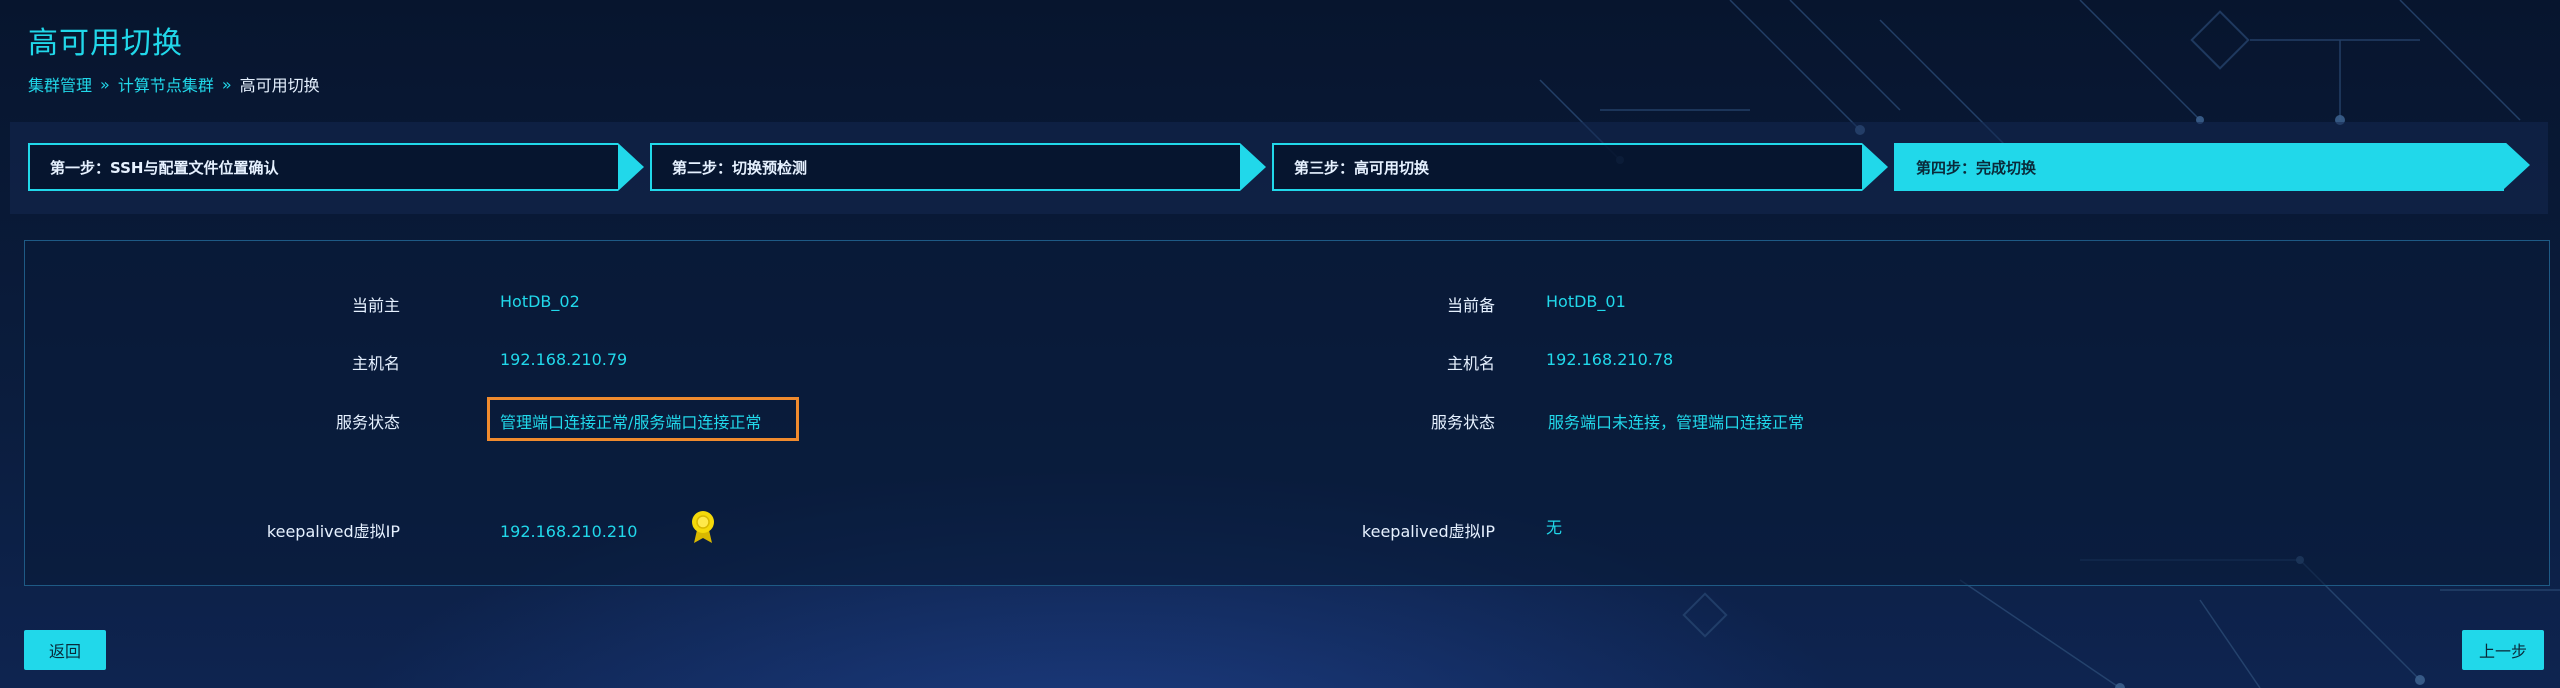 This screenshot has height=688, width=2560. I want to click on master-role-label: 当前主, so click(375, 305).